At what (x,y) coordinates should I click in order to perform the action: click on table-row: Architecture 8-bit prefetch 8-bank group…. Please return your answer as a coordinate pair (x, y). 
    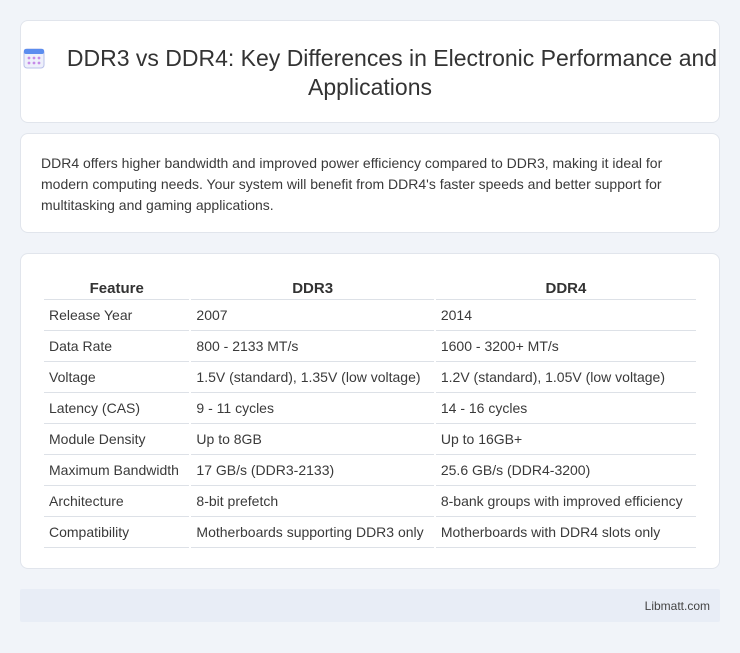
    Looking at the image, I should click on (370, 501).